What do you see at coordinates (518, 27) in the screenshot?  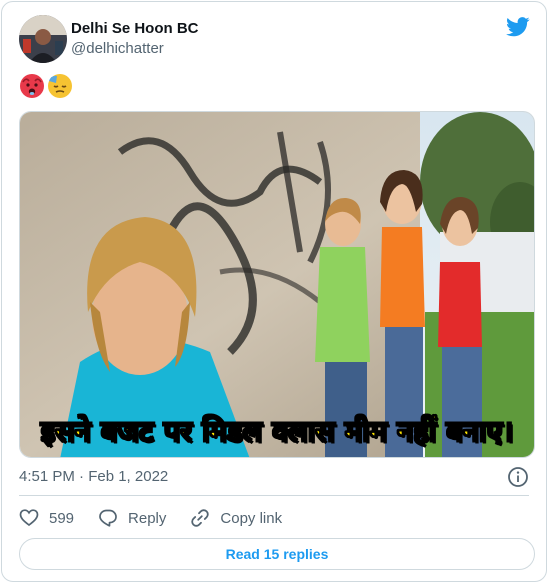 I see `twitter-bird-icon` at bounding box center [518, 27].